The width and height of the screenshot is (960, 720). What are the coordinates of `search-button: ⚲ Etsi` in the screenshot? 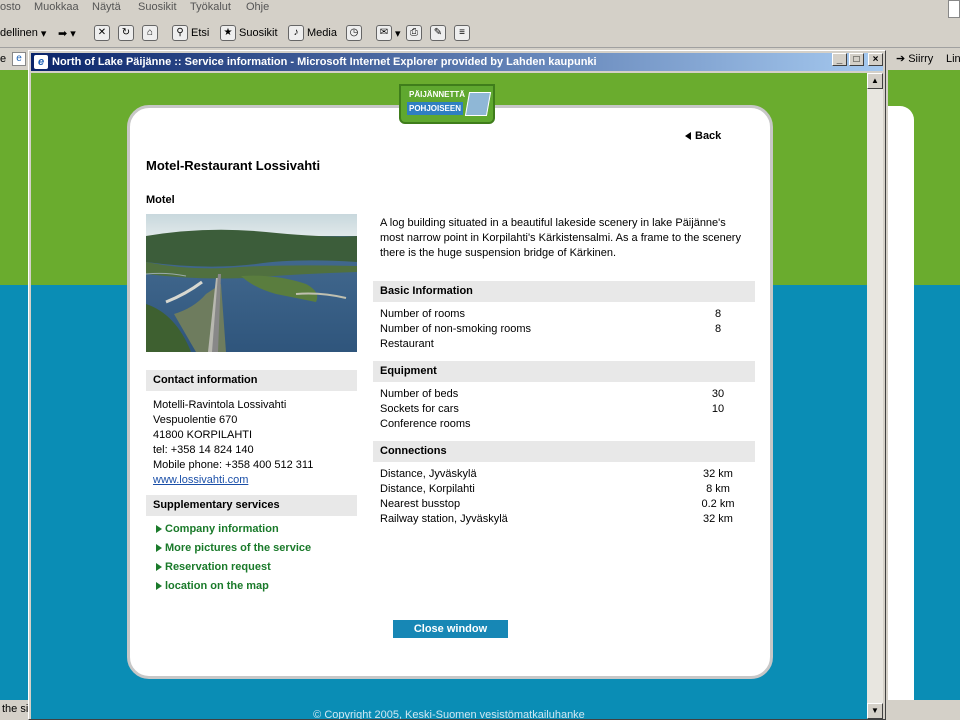 It's located at (190, 33).